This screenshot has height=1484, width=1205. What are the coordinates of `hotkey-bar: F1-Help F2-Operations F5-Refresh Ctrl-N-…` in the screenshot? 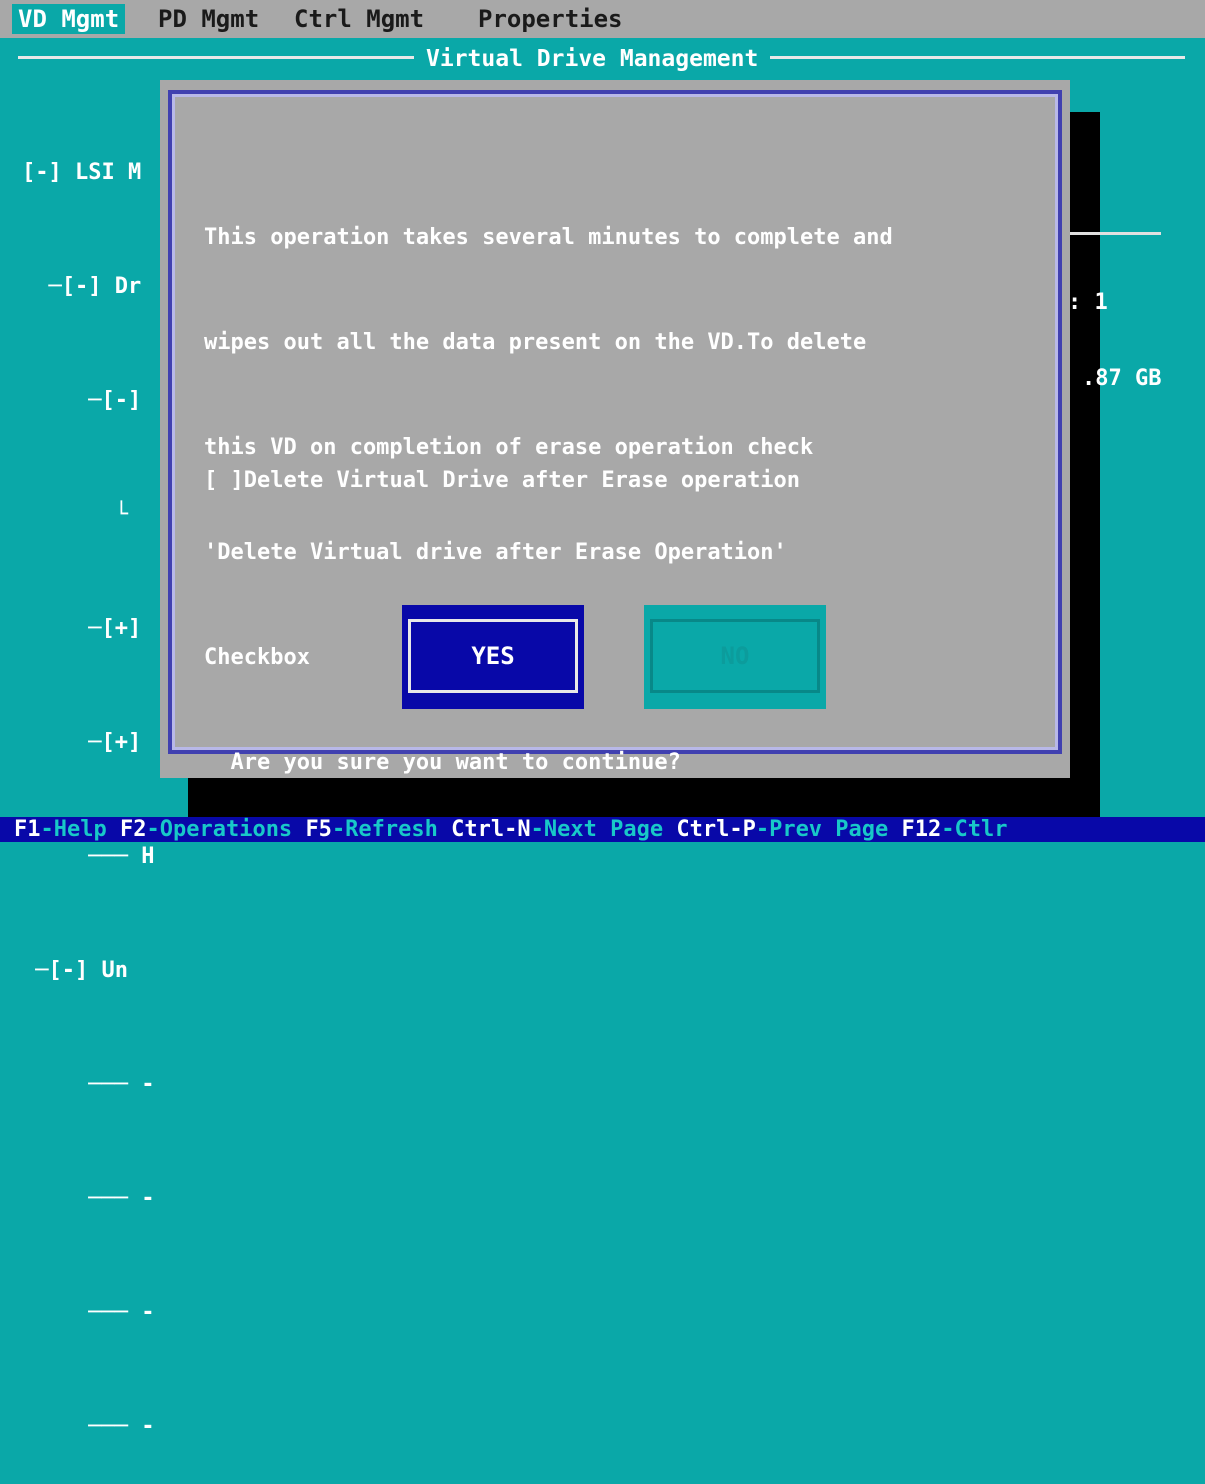 It's located at (602, 829).